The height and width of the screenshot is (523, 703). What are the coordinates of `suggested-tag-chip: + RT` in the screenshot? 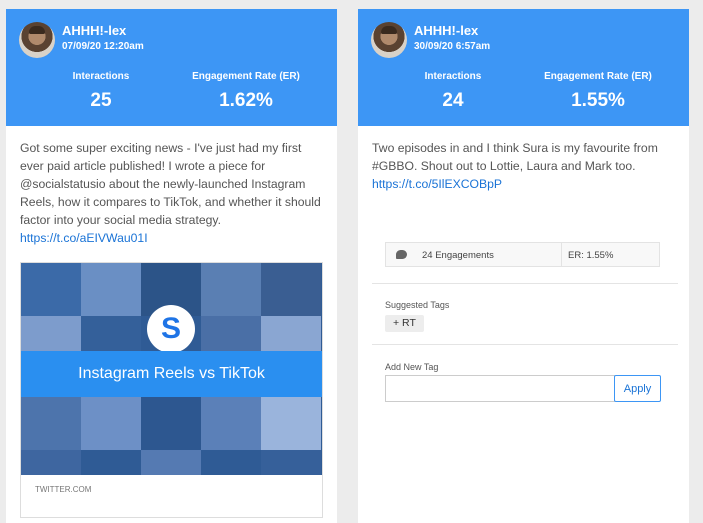 It's located at (404, 323).